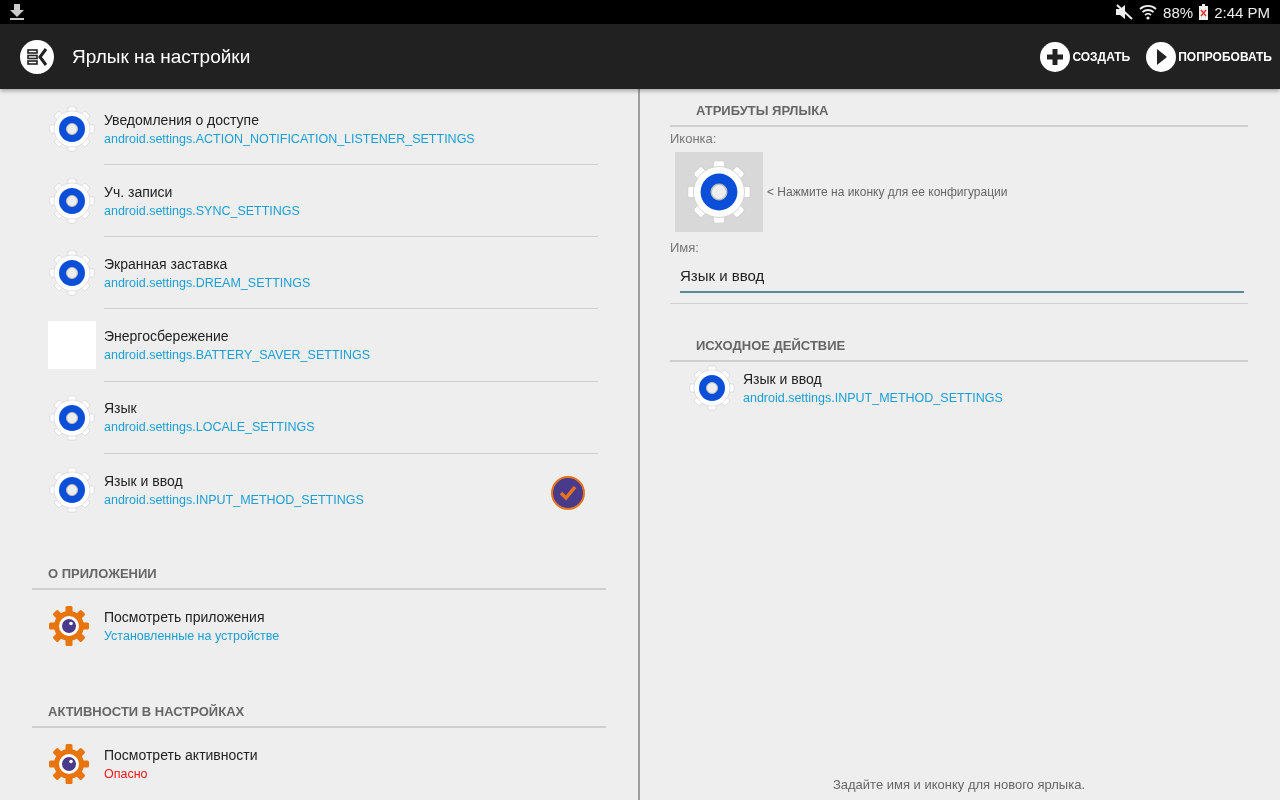 This screenshot has width=1280, height=800. Describe the element at coordinates (166, 263) in the screenshot. I see `item-title: Экранная заставка` at that location.